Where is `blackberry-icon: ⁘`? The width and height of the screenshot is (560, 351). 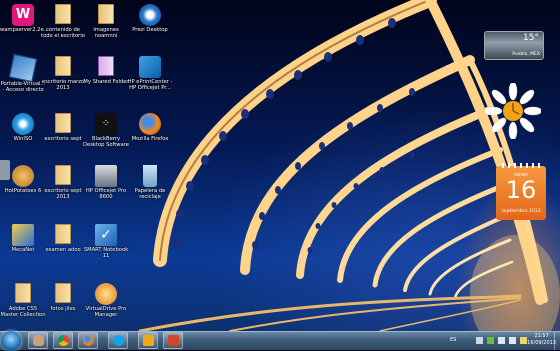
blackberry-icon: ⁘ is located at coordinates (106, 124).